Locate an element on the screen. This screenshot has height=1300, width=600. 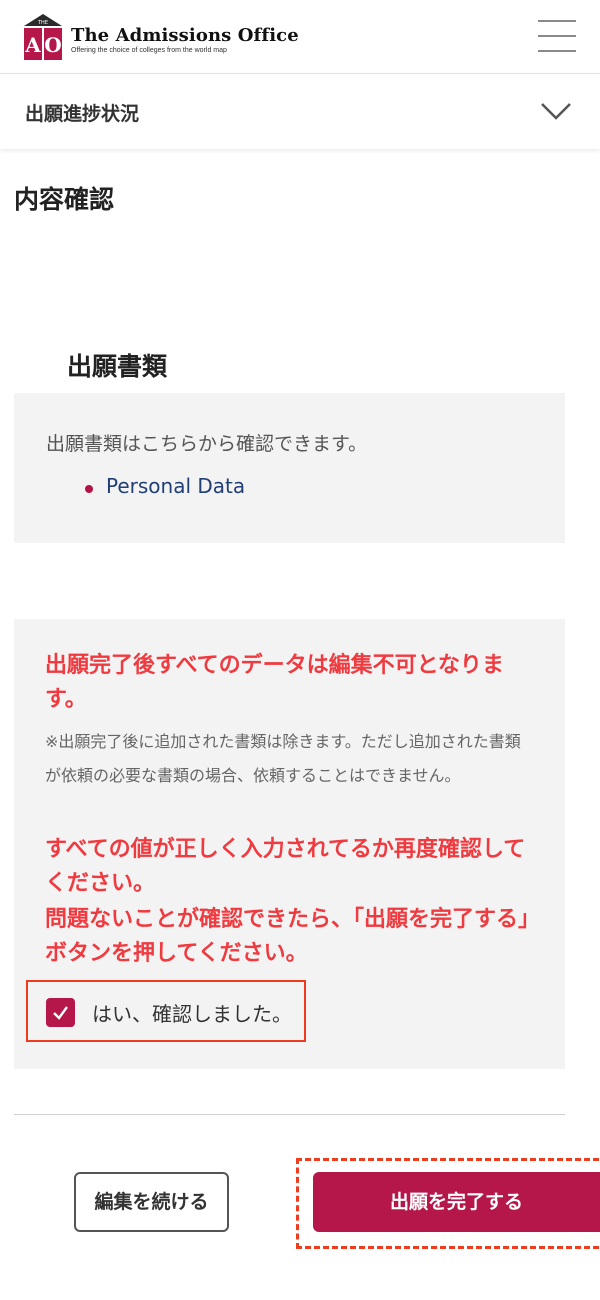
svg-text: O is located at coordinates (52, 45).